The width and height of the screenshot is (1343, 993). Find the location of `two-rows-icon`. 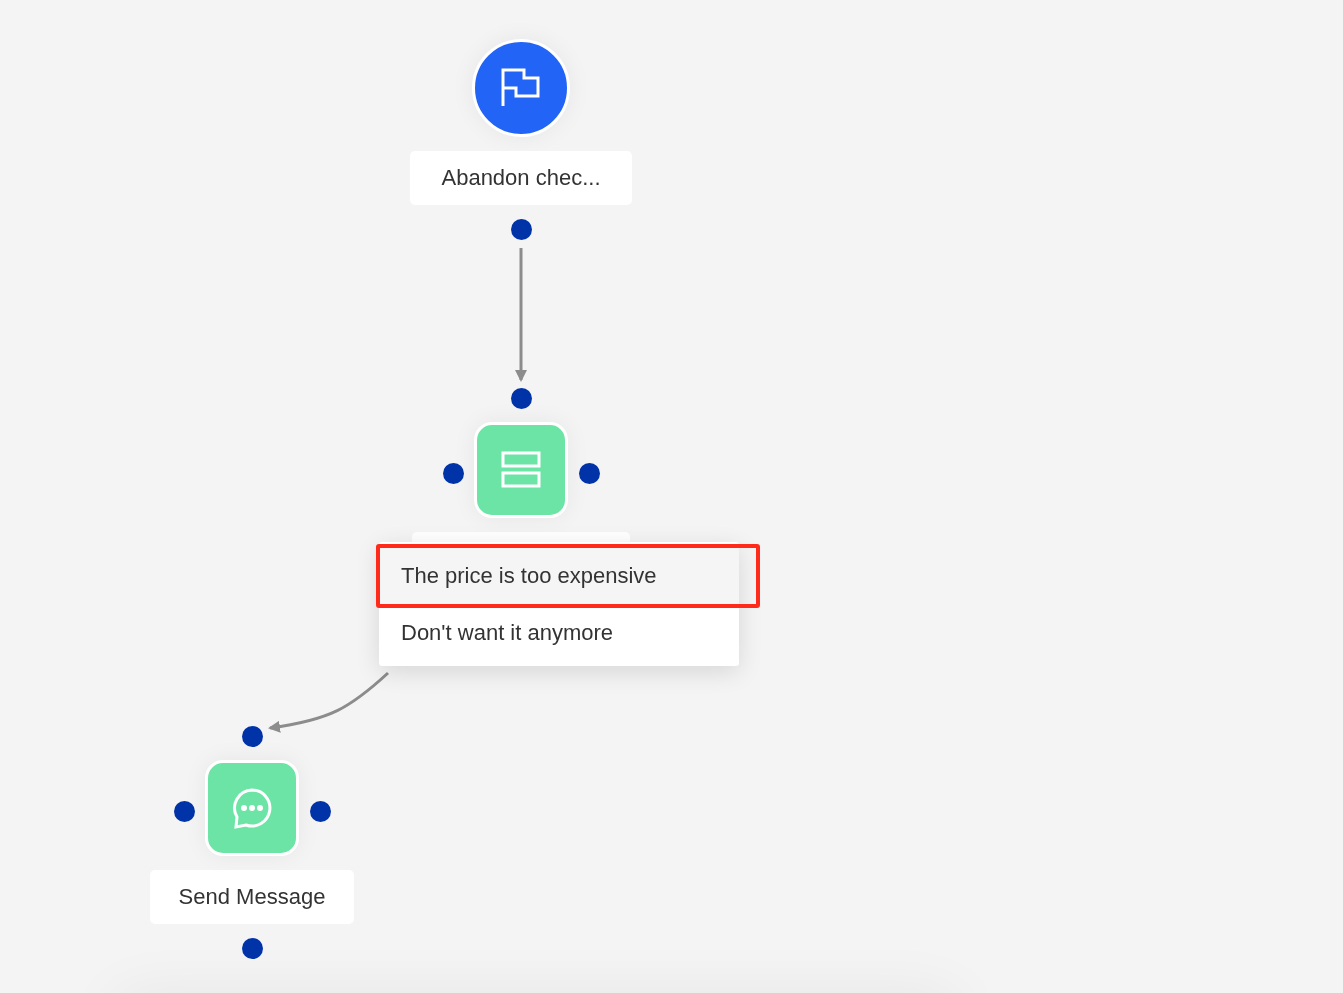

two-rows-icon is located at coordinates (521, 470).